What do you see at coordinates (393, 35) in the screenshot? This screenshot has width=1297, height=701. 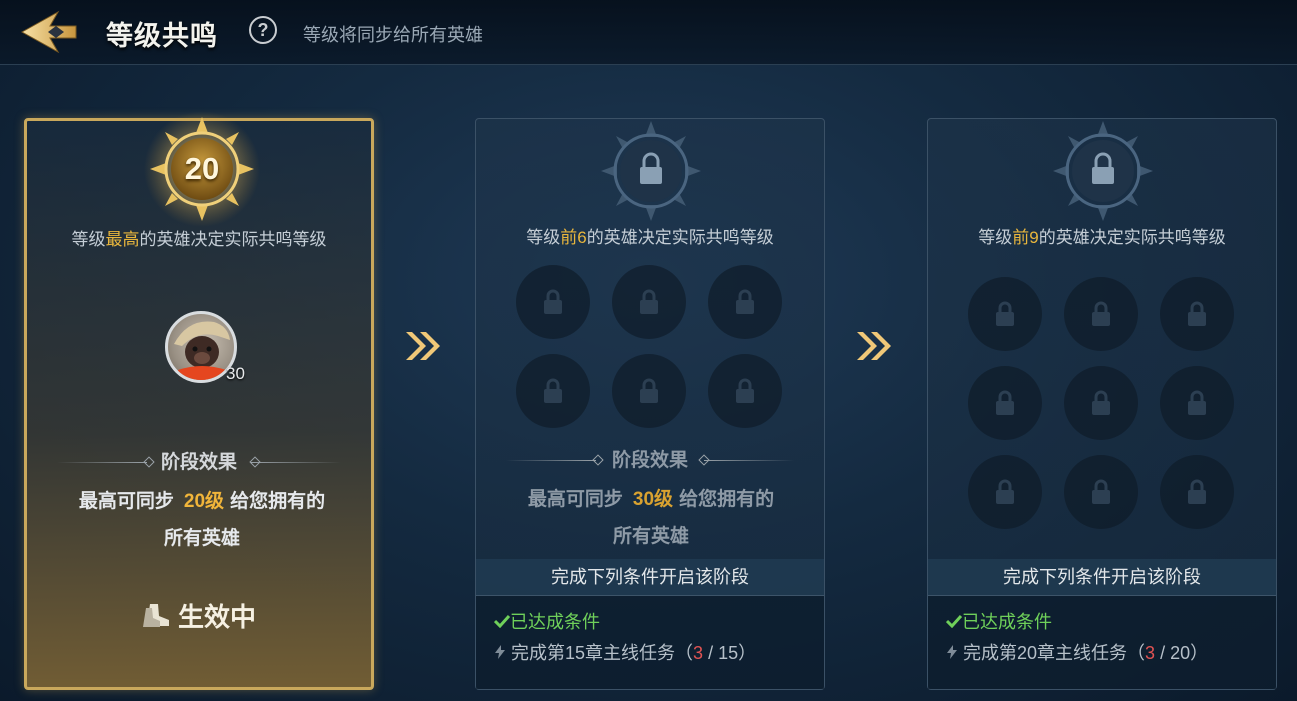 I see `page-subtitle: 等级将同步给所有英雄` at bounding box center [393, 35].